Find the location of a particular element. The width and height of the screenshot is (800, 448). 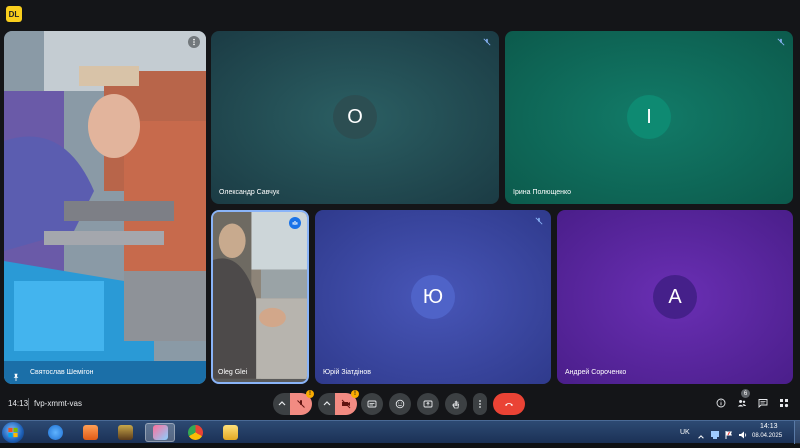

participant-tile-oleksandr: О Олександр Савчук is located at coordinates (355, 117).